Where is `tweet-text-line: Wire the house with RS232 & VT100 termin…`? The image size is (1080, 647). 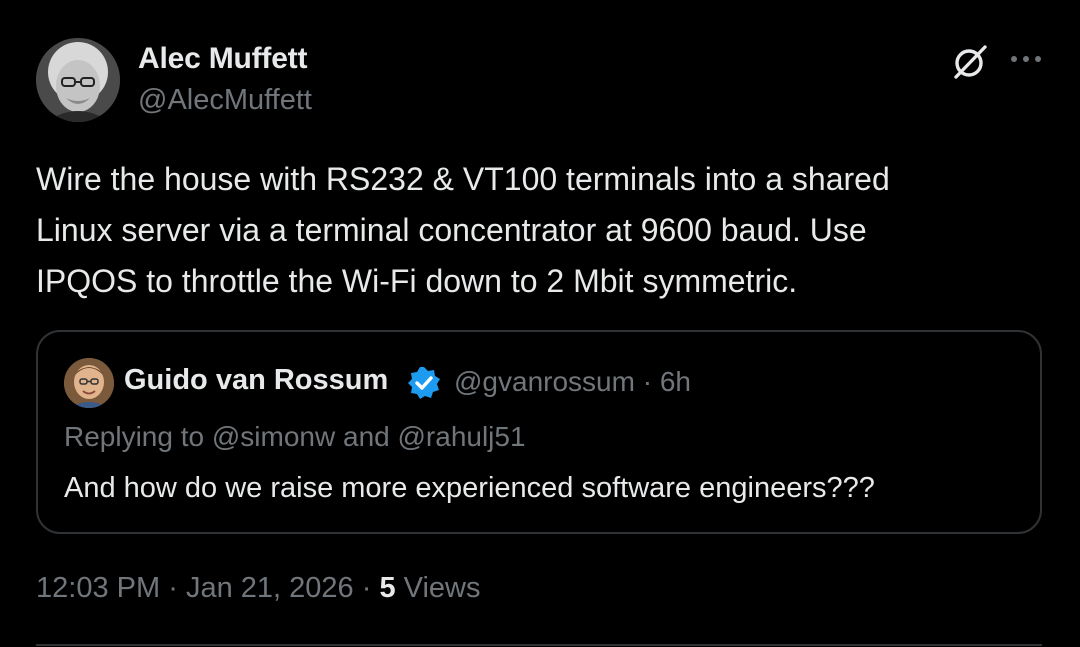 tweet-text-line: Wire the house with RS232 & VT100 termin… is located at coordinates (463, 179).